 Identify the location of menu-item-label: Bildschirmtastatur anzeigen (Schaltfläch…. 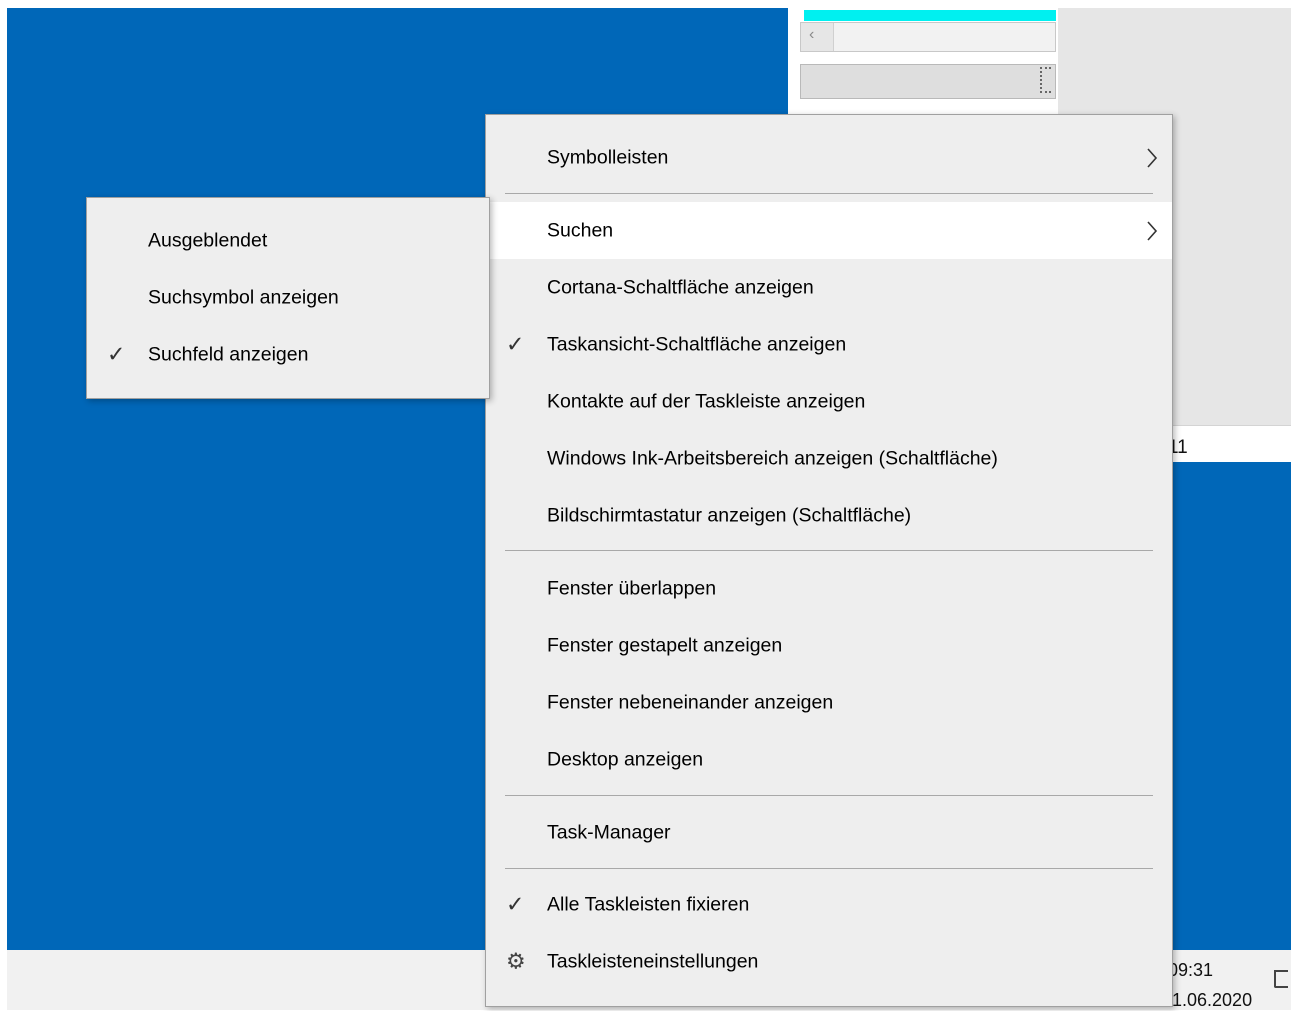
(729, 515).